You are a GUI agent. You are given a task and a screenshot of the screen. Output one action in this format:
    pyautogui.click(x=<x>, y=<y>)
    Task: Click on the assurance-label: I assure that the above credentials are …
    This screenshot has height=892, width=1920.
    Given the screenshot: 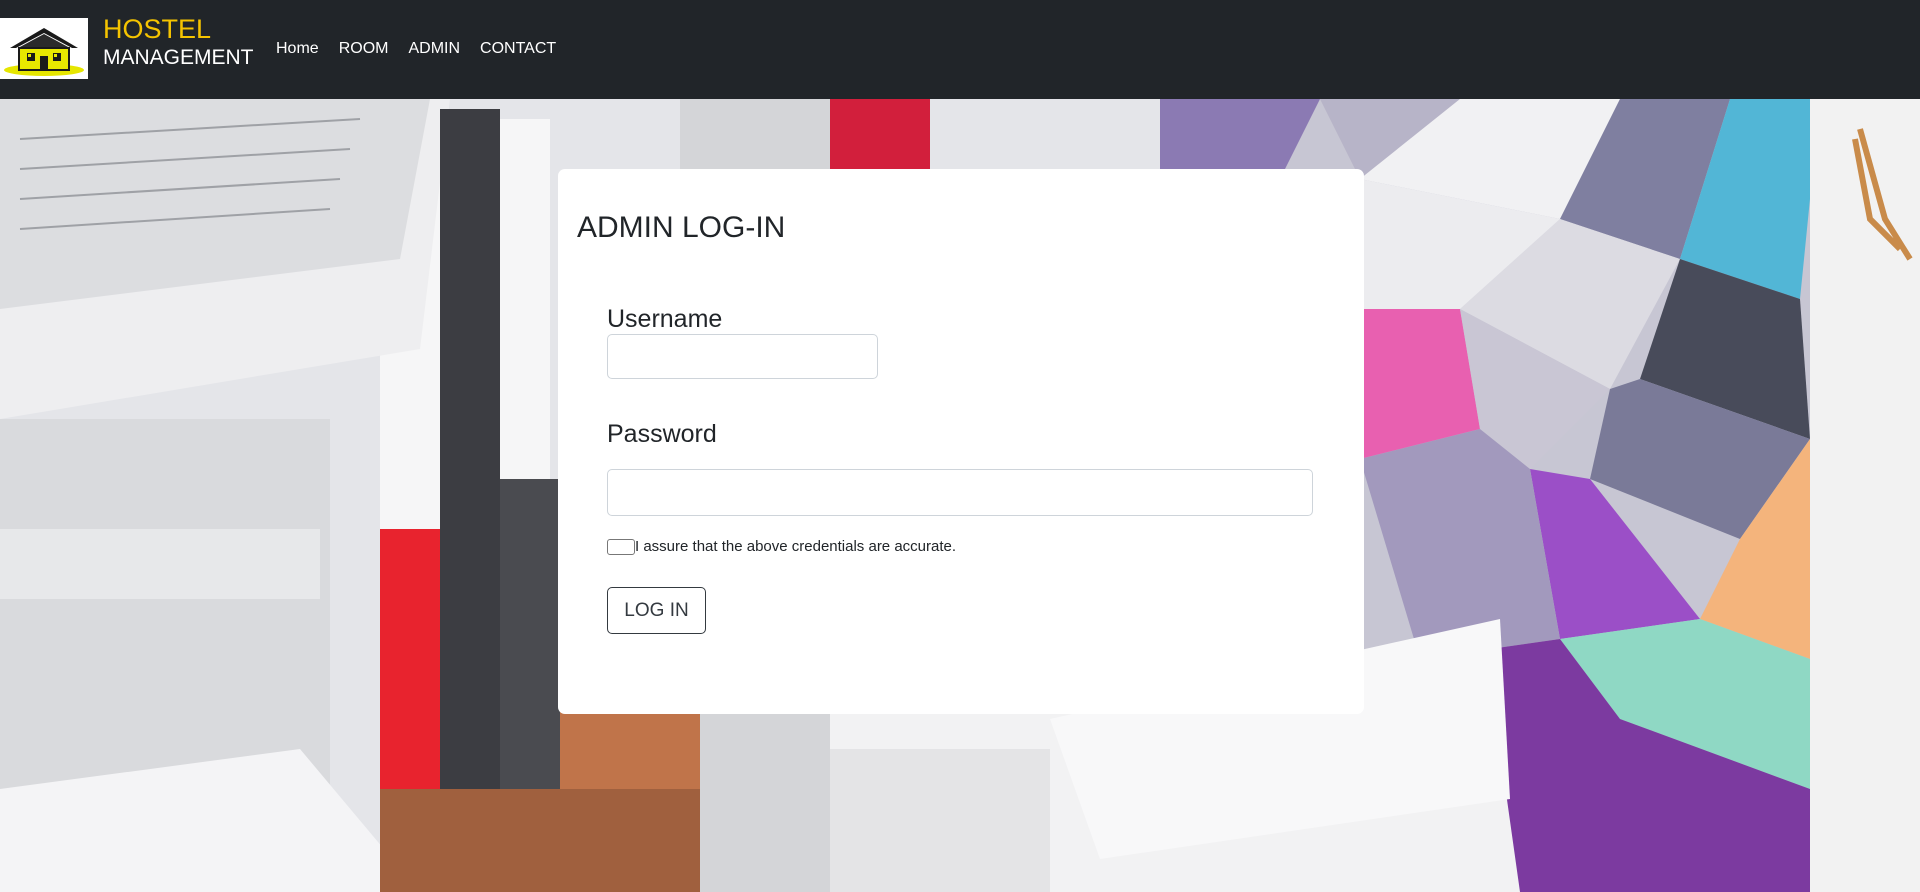 What is the action you would take?
    pyautogui.click(x=796, y=546)
    